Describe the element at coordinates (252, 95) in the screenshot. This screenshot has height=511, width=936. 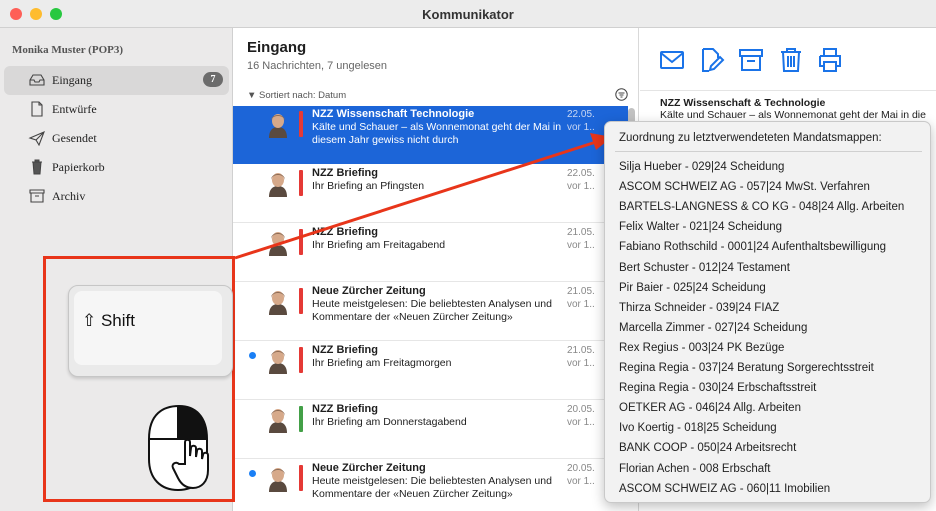
I see `disclosure-triangle-icon: ▼` at that location.